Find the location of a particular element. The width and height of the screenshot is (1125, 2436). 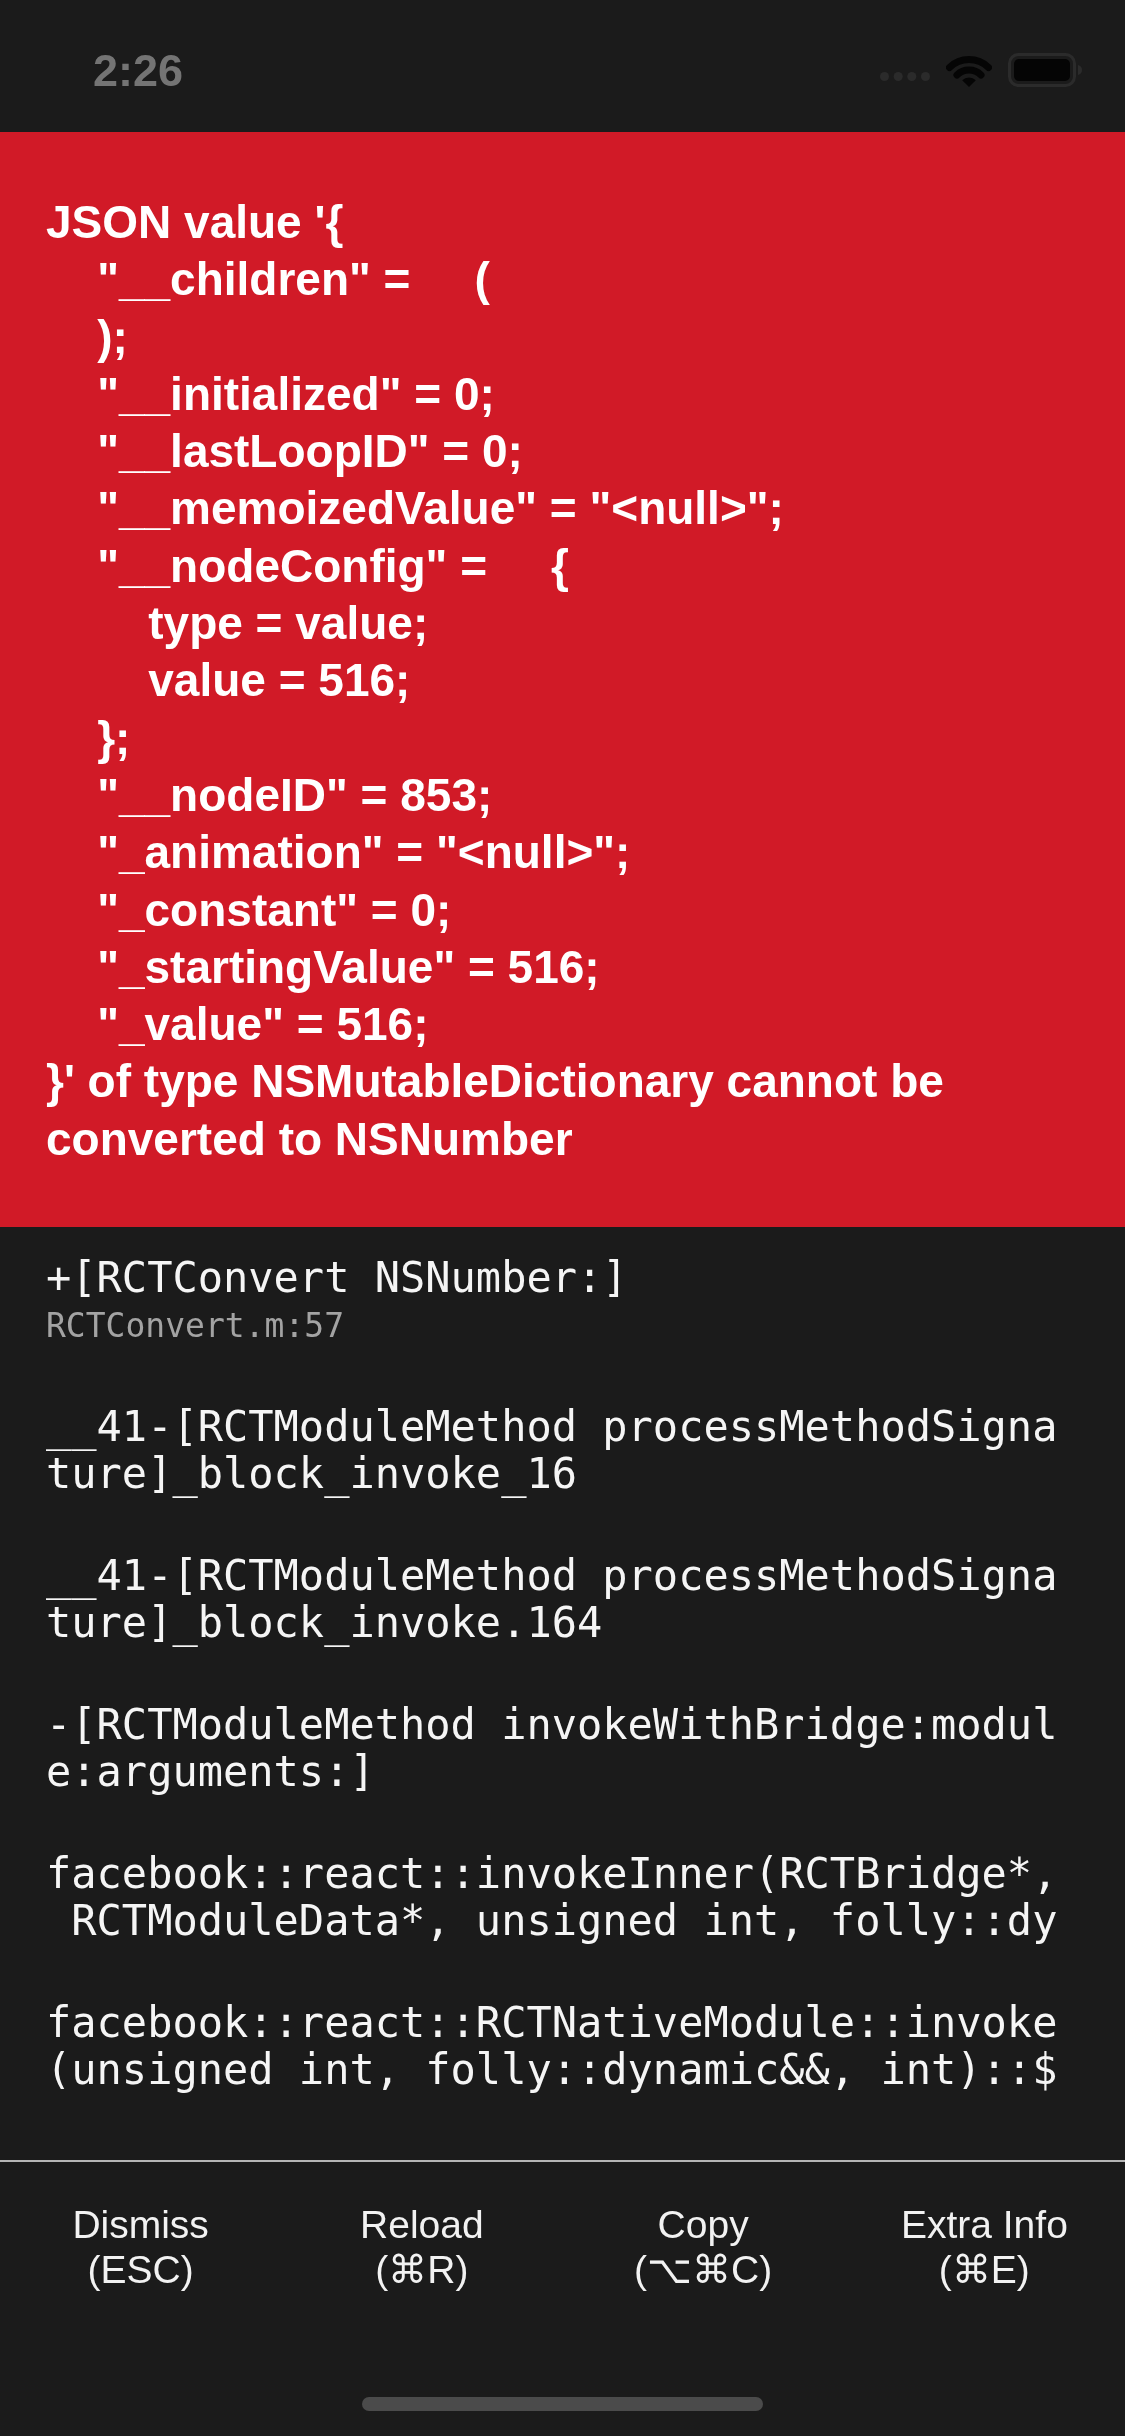

dismiss-button: Dismiss (ESC) is located at coordinates (140, 2247).